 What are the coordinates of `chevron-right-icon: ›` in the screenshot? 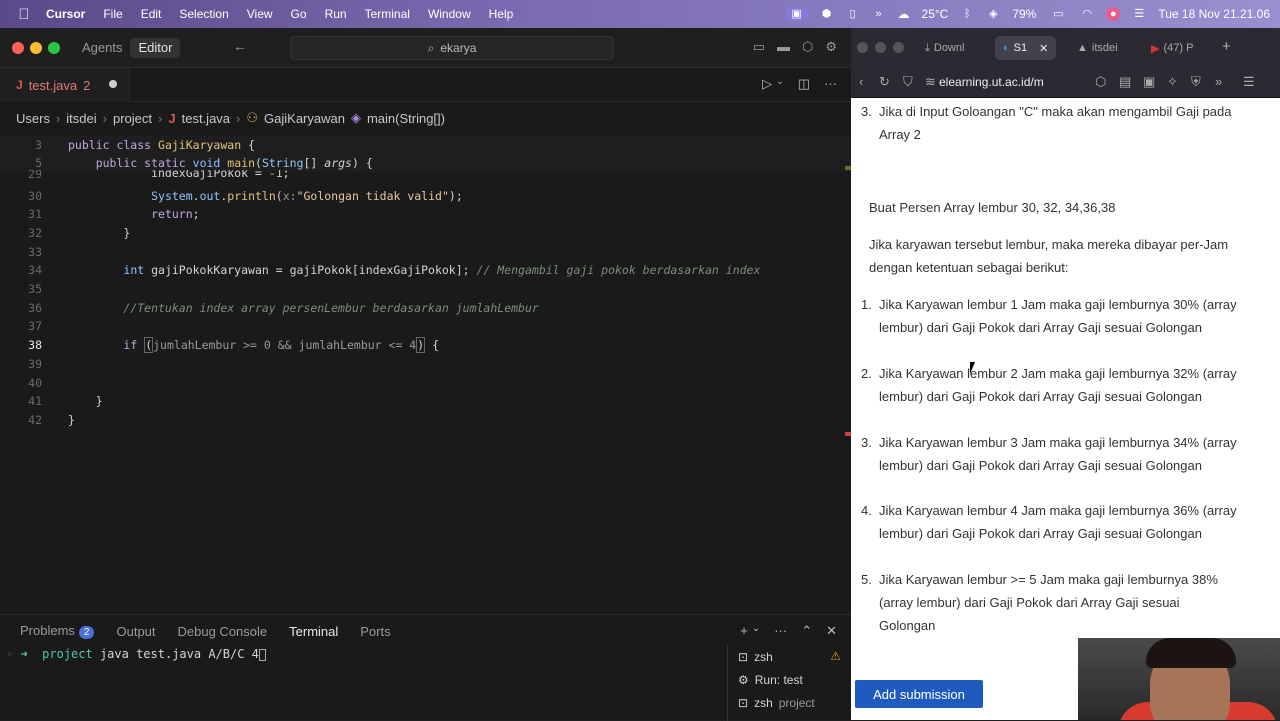 It's located at (104, 118).